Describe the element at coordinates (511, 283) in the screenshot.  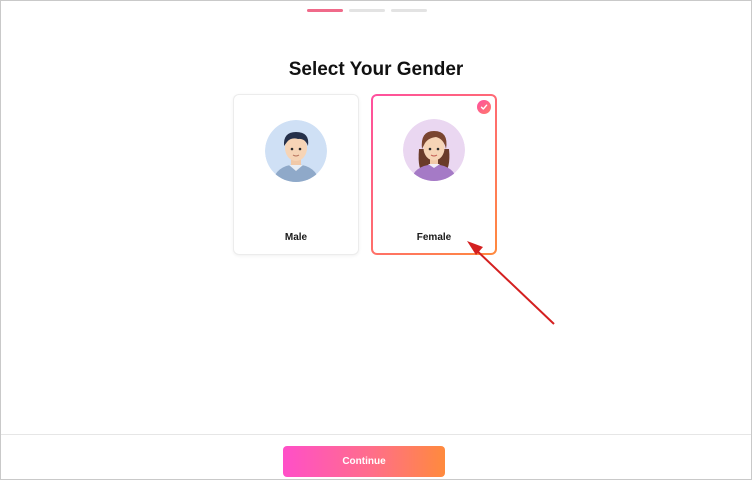
I see `annotation-arrow` at that location.